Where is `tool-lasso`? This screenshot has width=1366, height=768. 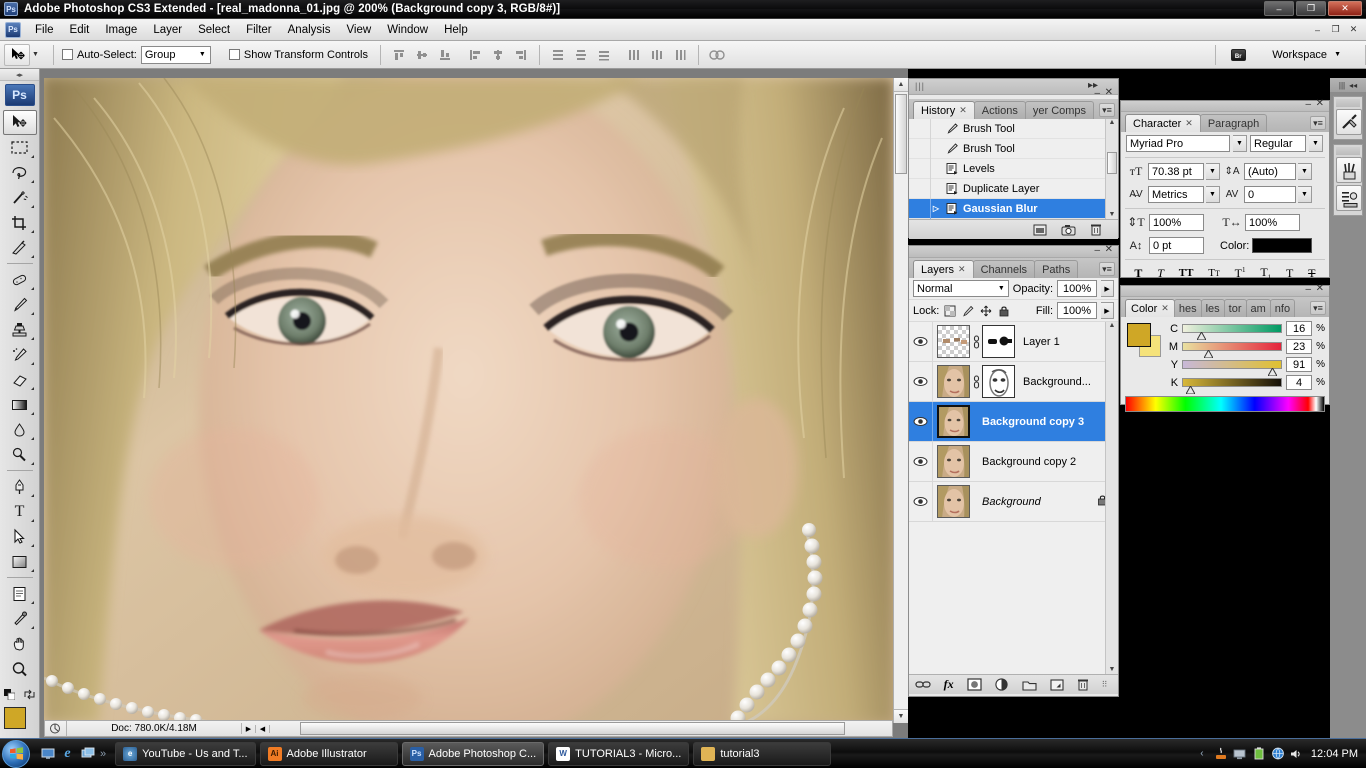 tool-lasso is located at coordinates (20, 172).